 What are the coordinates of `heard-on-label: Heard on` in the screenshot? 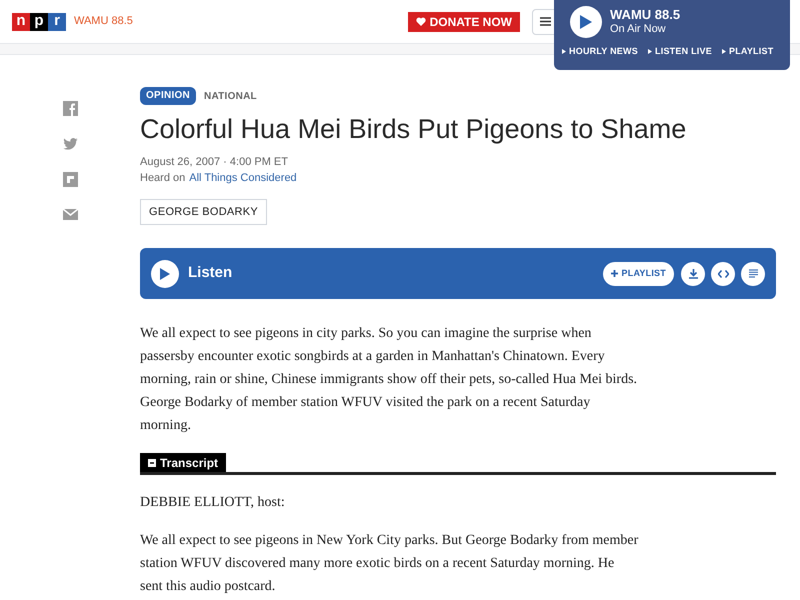 It's located at (163, 178).